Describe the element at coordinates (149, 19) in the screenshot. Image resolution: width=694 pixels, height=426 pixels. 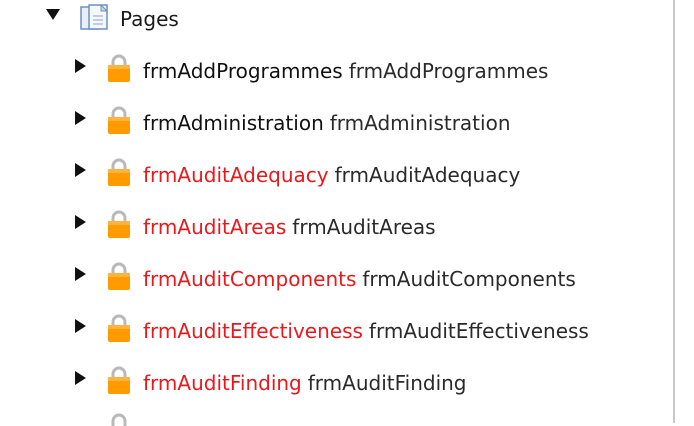
I see `tree-node-label: Pages` at that location.